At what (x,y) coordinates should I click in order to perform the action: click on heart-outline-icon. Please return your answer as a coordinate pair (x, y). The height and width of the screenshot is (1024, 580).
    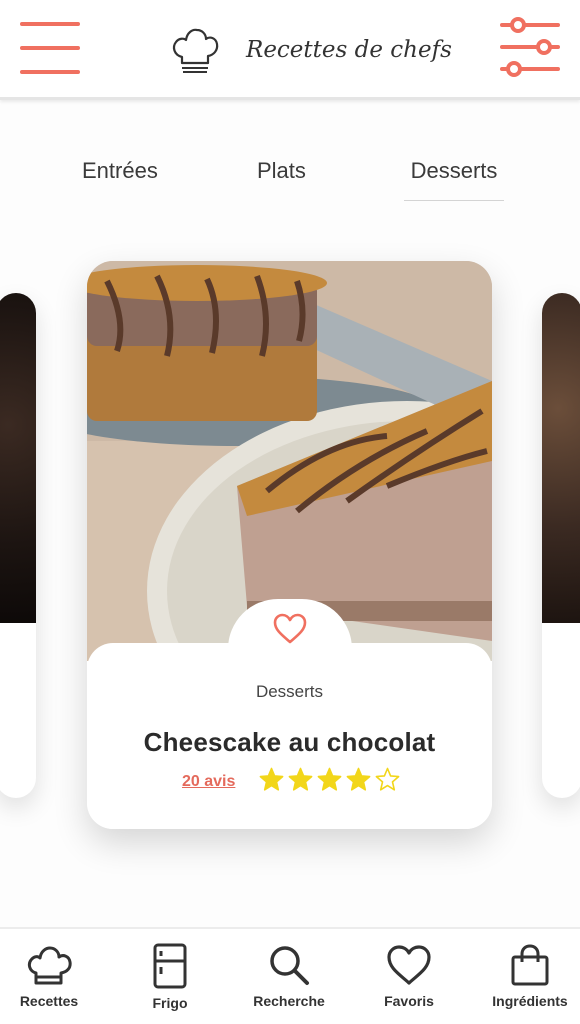
    Looking at the image, I should click on (290, 629).